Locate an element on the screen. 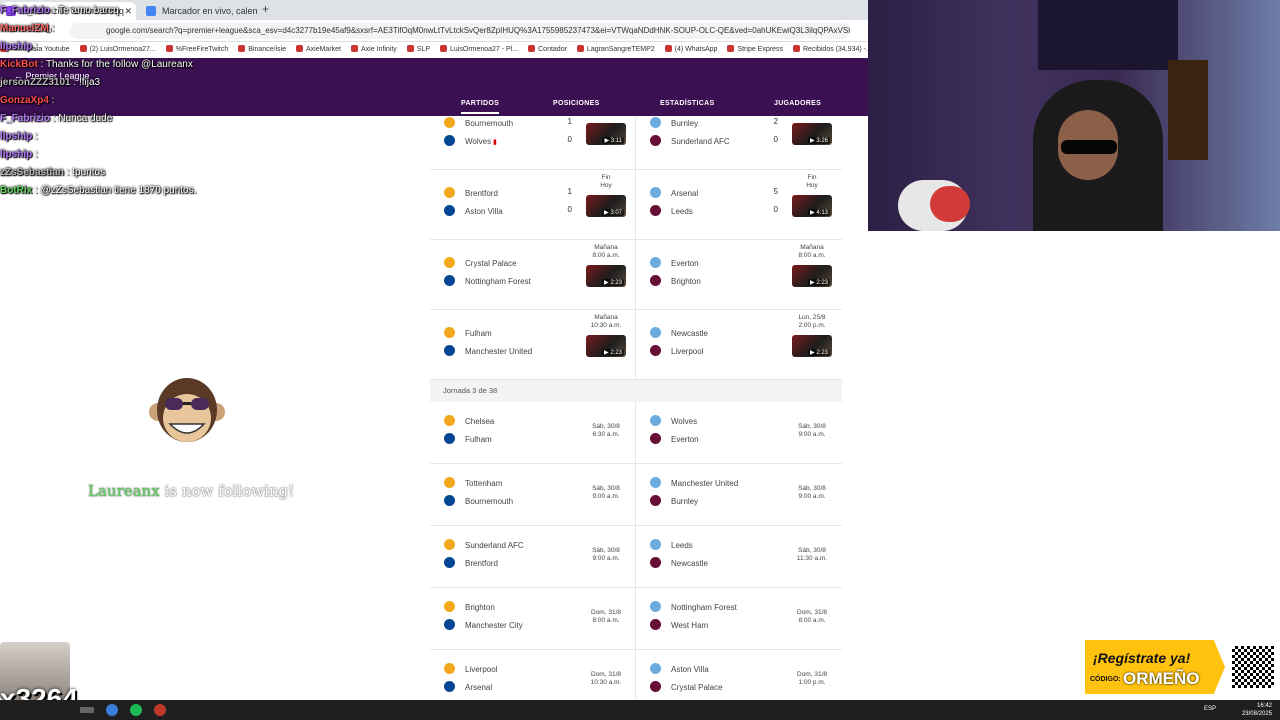  spotify-icon is located at coordinates (136, 710).